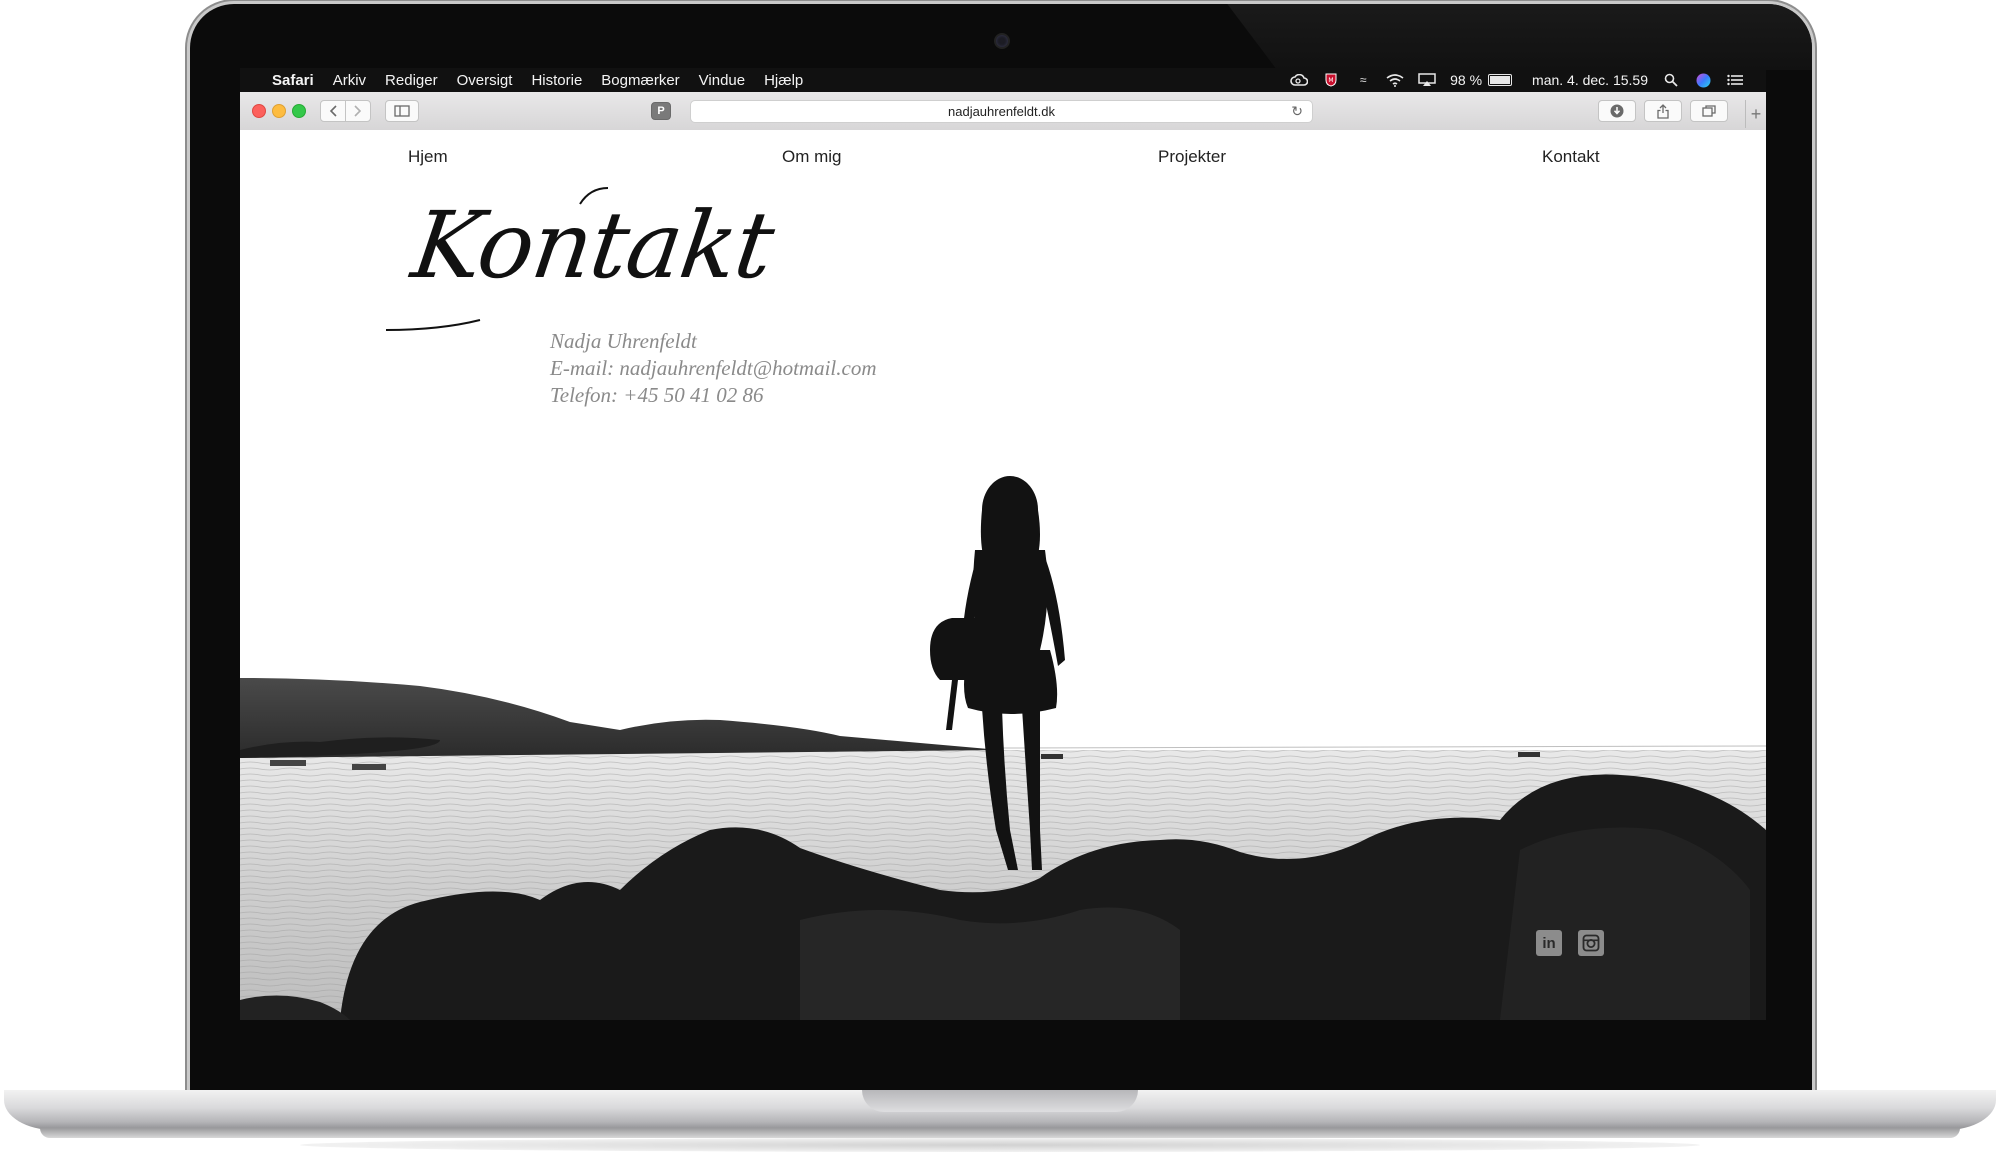 The image size is (2000, 1167). What do you see at coordinates (1192, 157) in the screenshot?
I see `nav-projekter: Projekter` at bounding box center [1192, 157].